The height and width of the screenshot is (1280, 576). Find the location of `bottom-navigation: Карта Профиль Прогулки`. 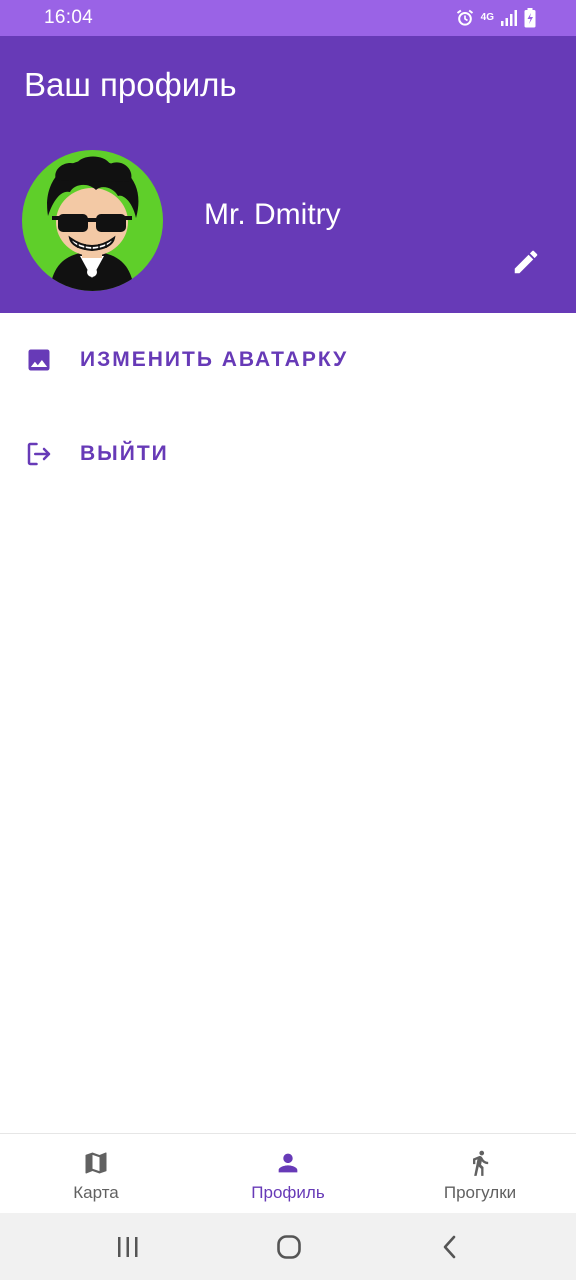

bottom-navigation: Карта Профиль Прогулки is located at coordinates (288, 1173).